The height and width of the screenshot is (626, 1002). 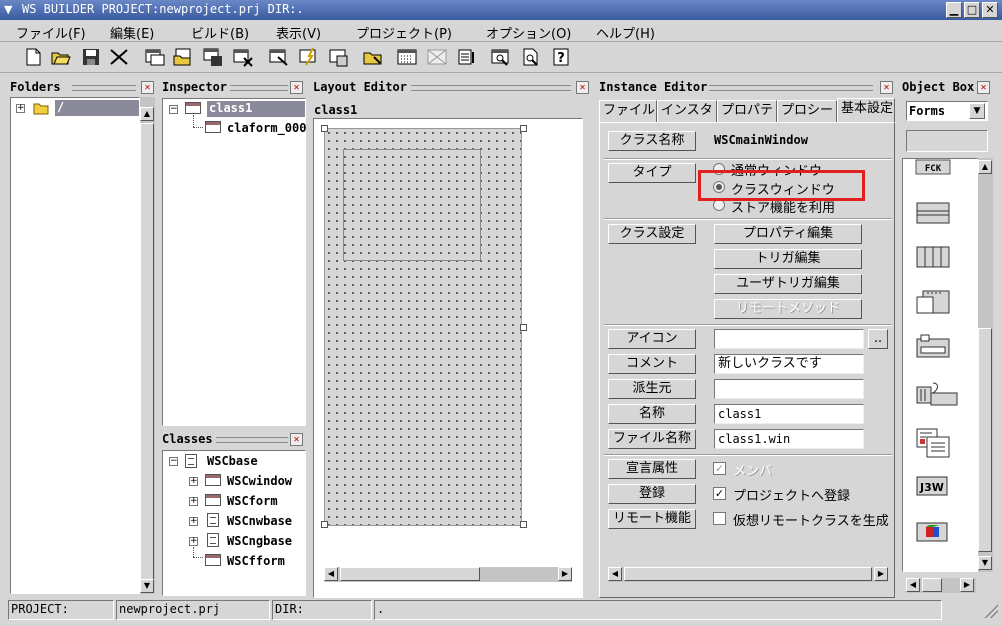 I want to click on chevron-down-icon: ▼, so click(x=977, y=111).